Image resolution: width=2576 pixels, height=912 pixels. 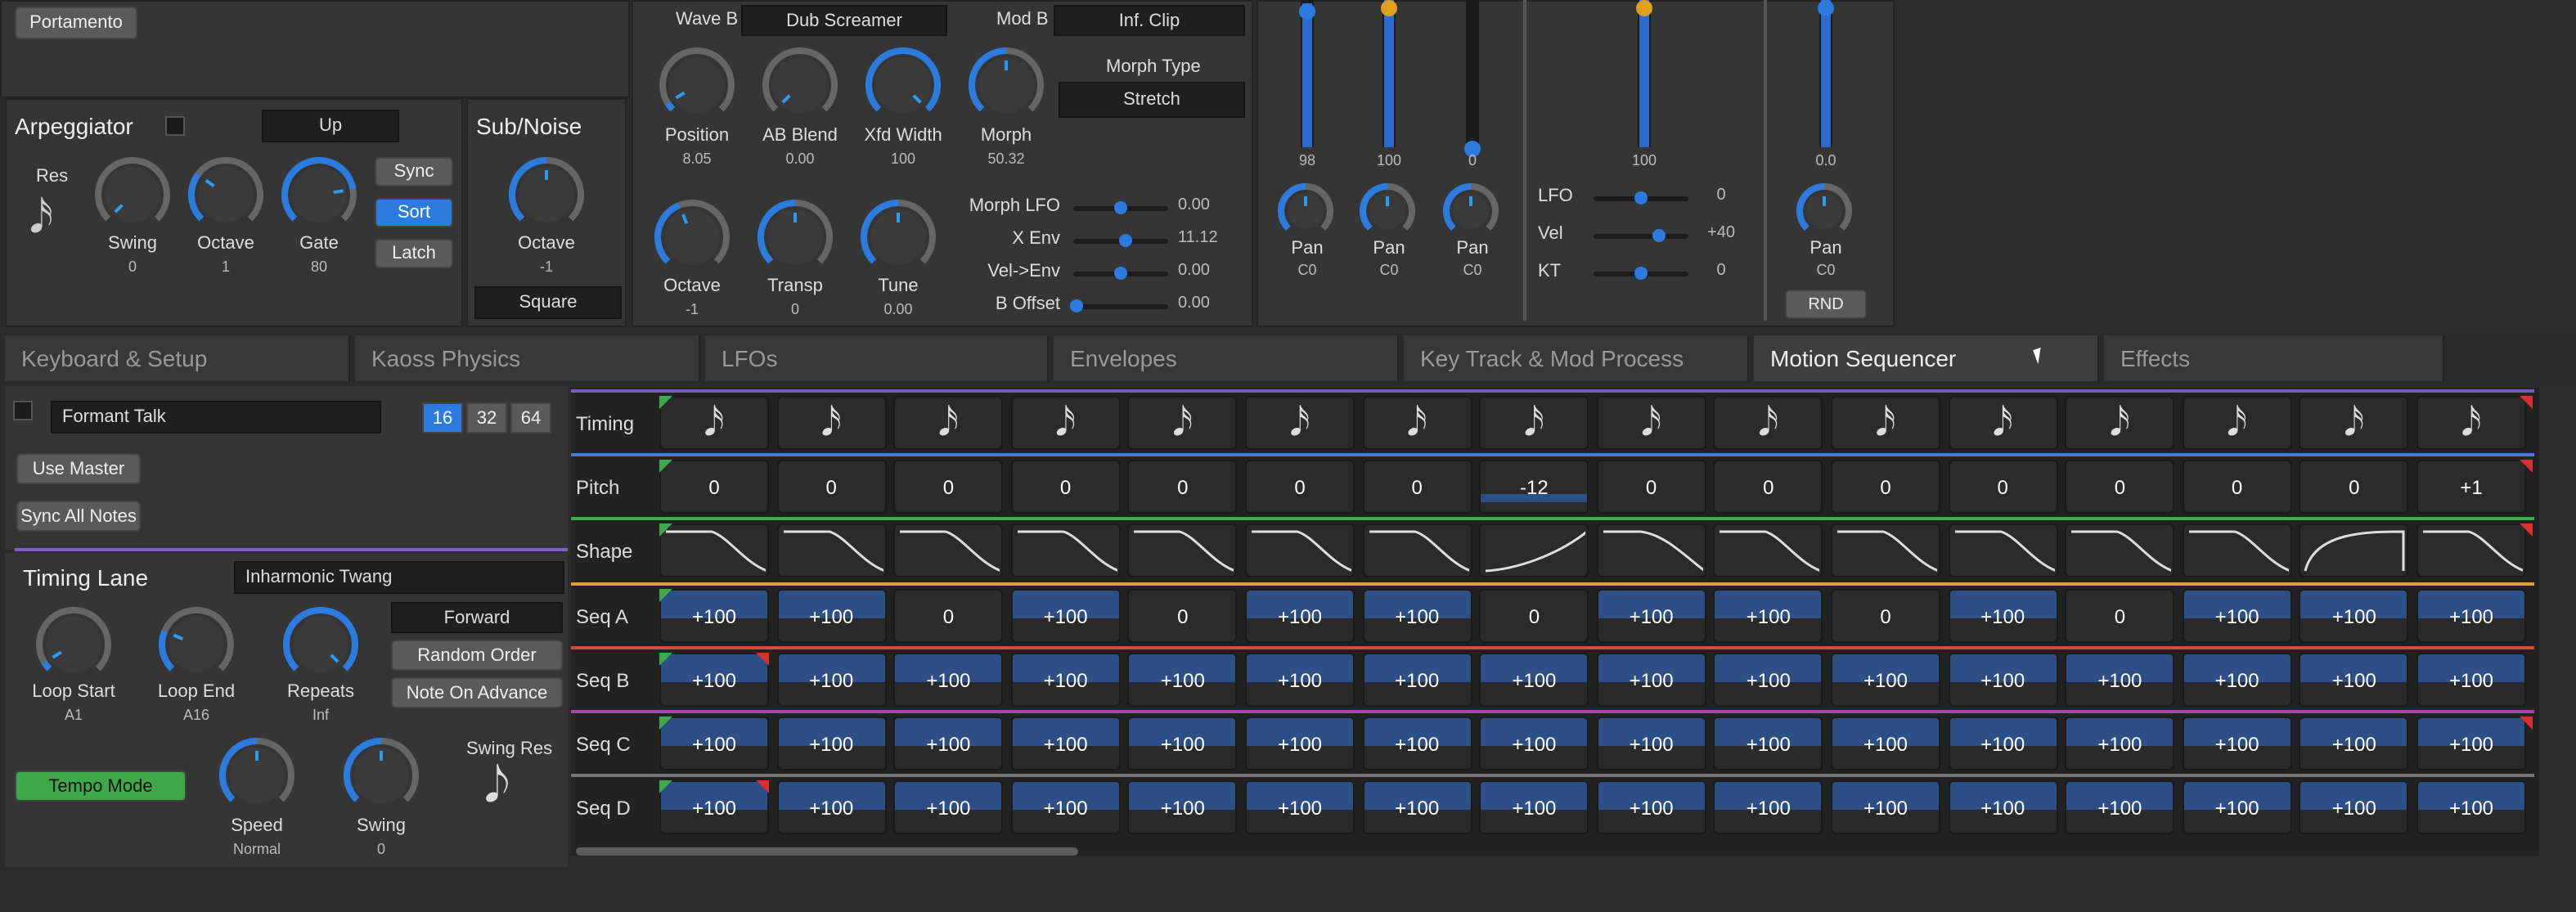 What do you see at coordinates (477, 693) in the screenshot?
I see `direction-note-on-advance-button: Note On Advance` at bounding box center [477, 693].